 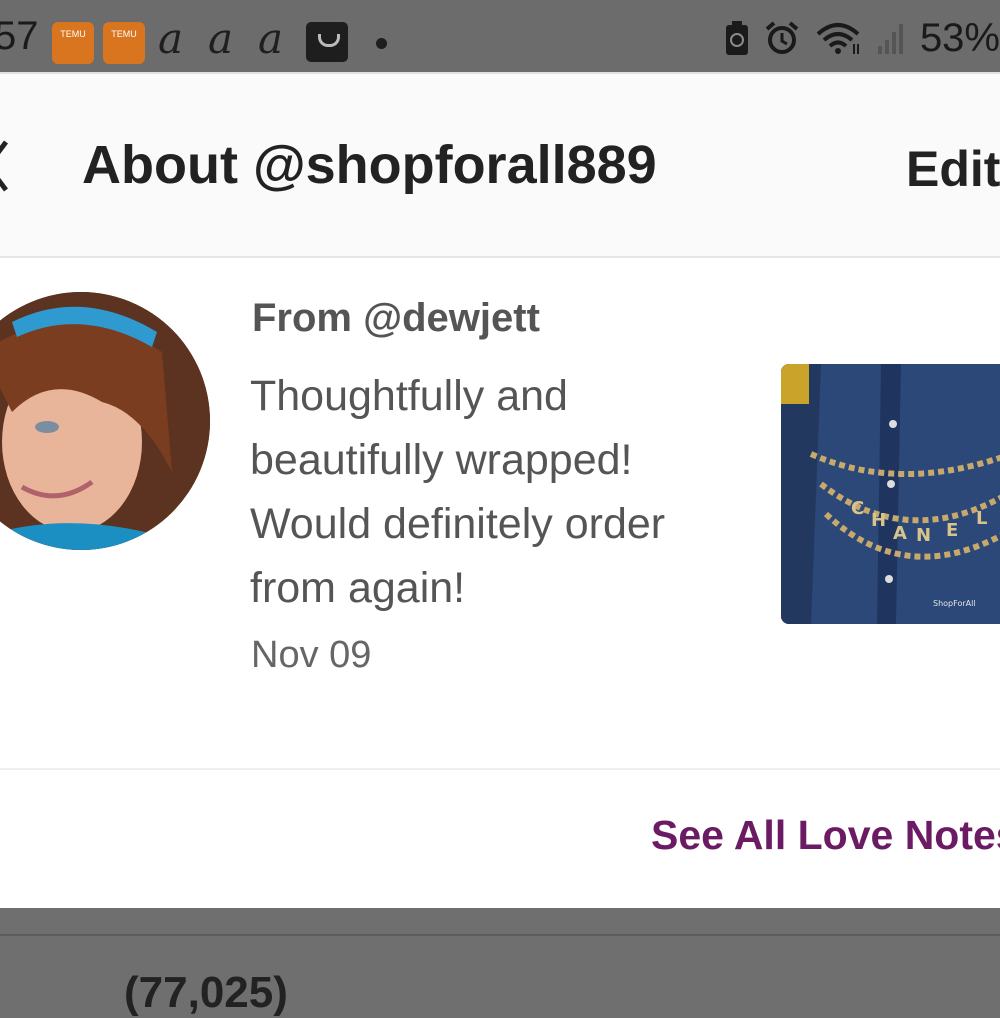 I want to click on status-time: 57, so click(x=19, y=36).